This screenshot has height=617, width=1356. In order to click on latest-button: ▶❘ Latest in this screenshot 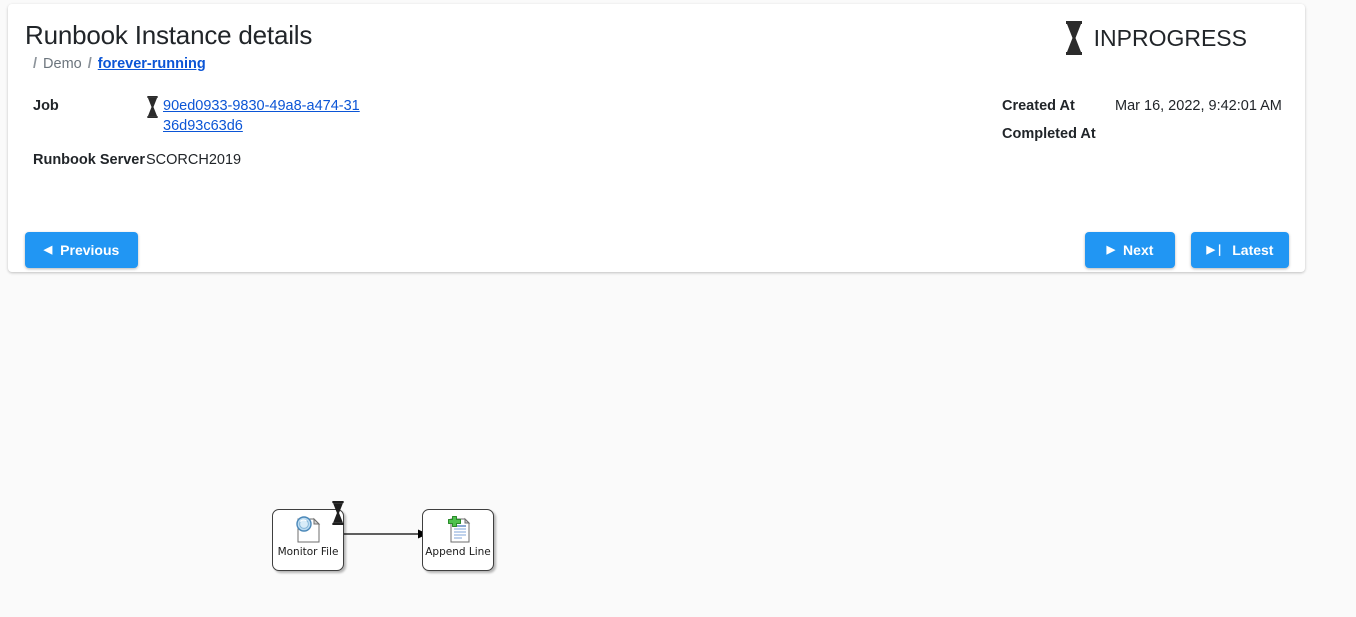, I will do `click(1240, 250)`.